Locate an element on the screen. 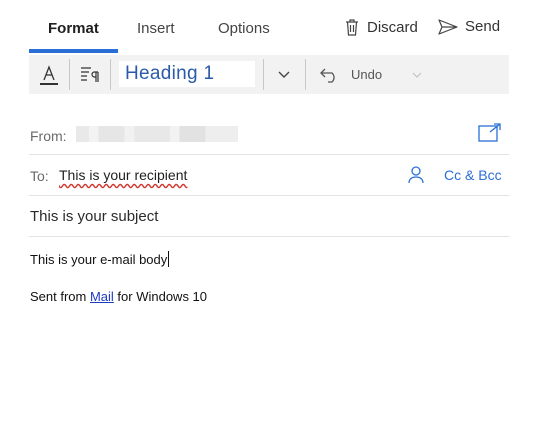  from-account-redacted is located at coordinates (157, 134).